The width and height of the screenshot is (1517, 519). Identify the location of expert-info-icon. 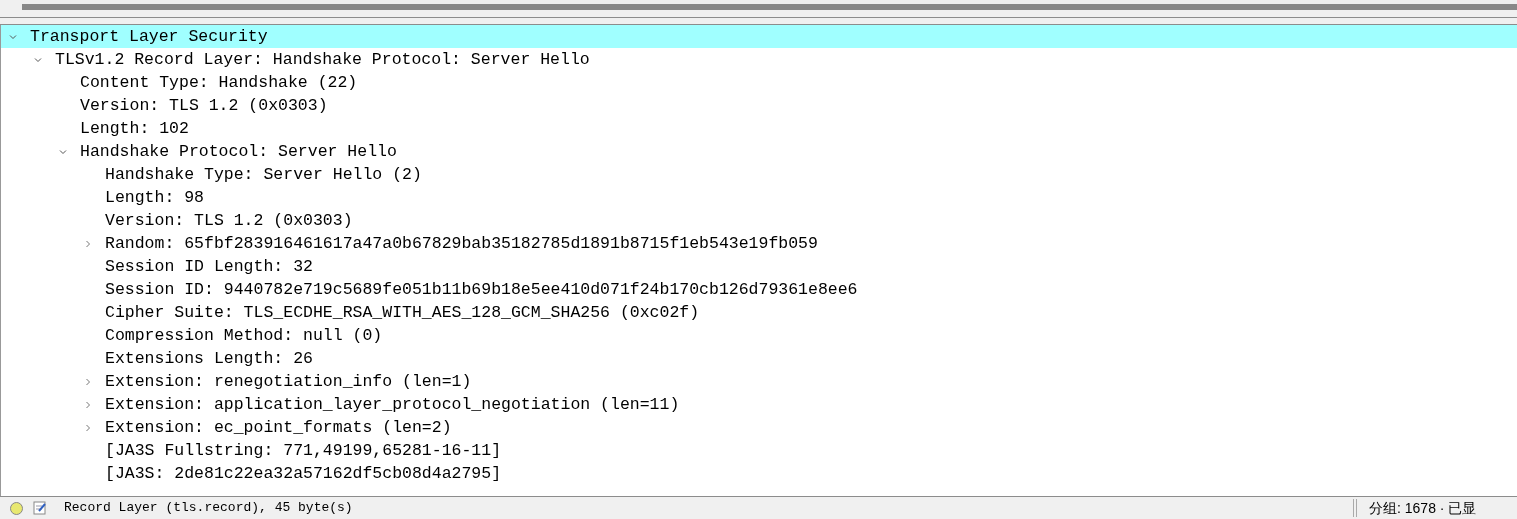
(16, 508).